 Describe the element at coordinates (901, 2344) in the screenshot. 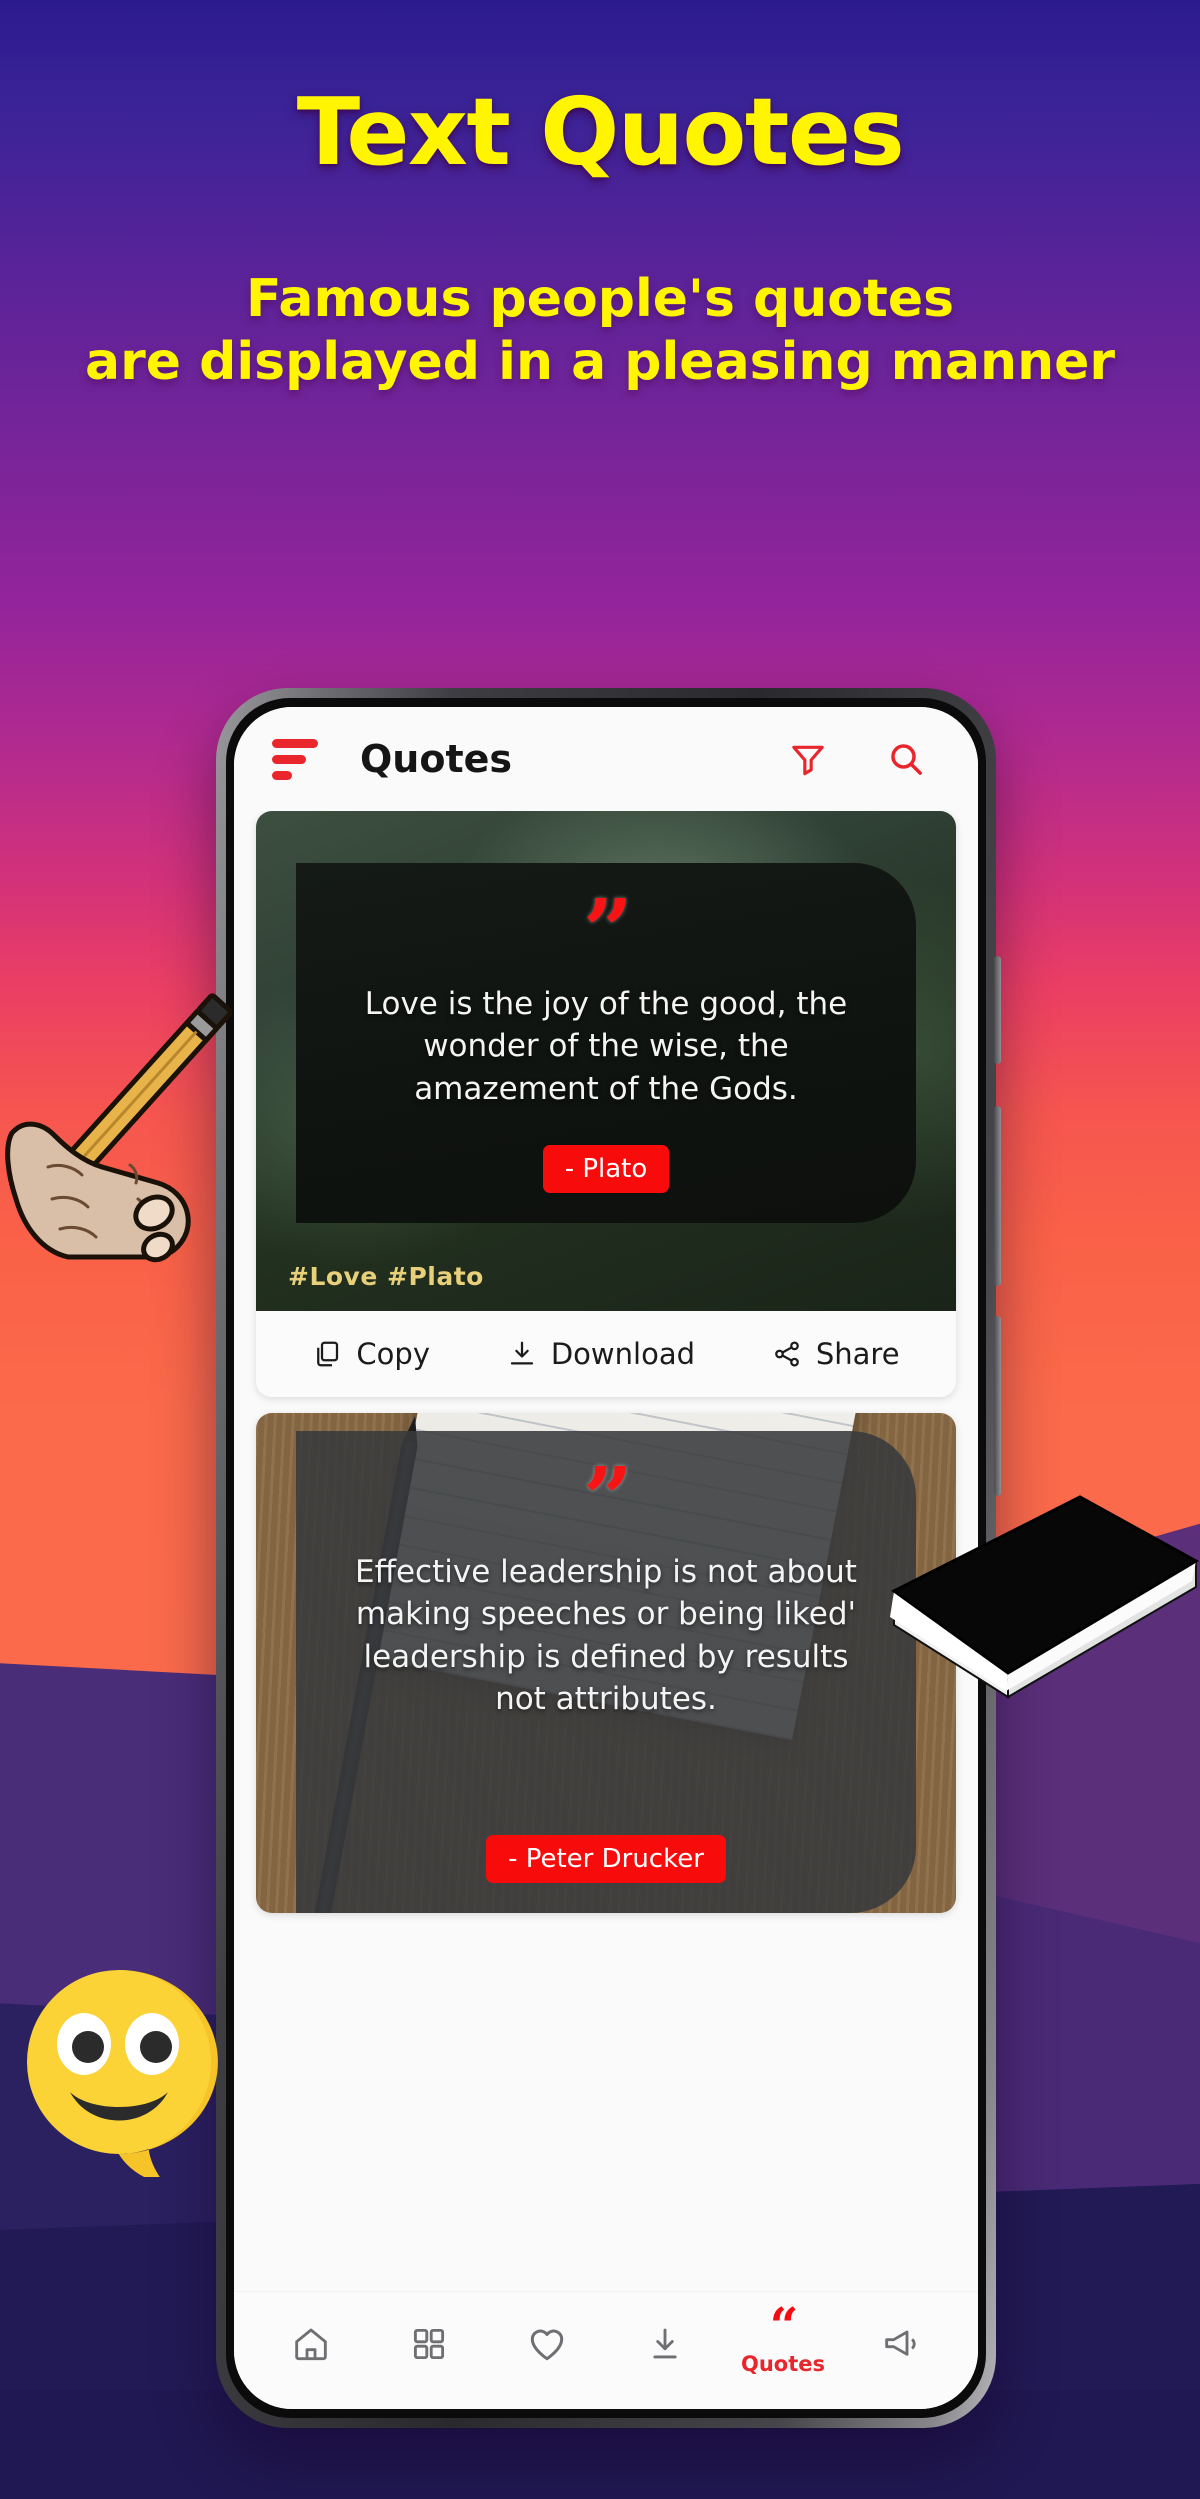

I see `nav-item-announcements` at that location.